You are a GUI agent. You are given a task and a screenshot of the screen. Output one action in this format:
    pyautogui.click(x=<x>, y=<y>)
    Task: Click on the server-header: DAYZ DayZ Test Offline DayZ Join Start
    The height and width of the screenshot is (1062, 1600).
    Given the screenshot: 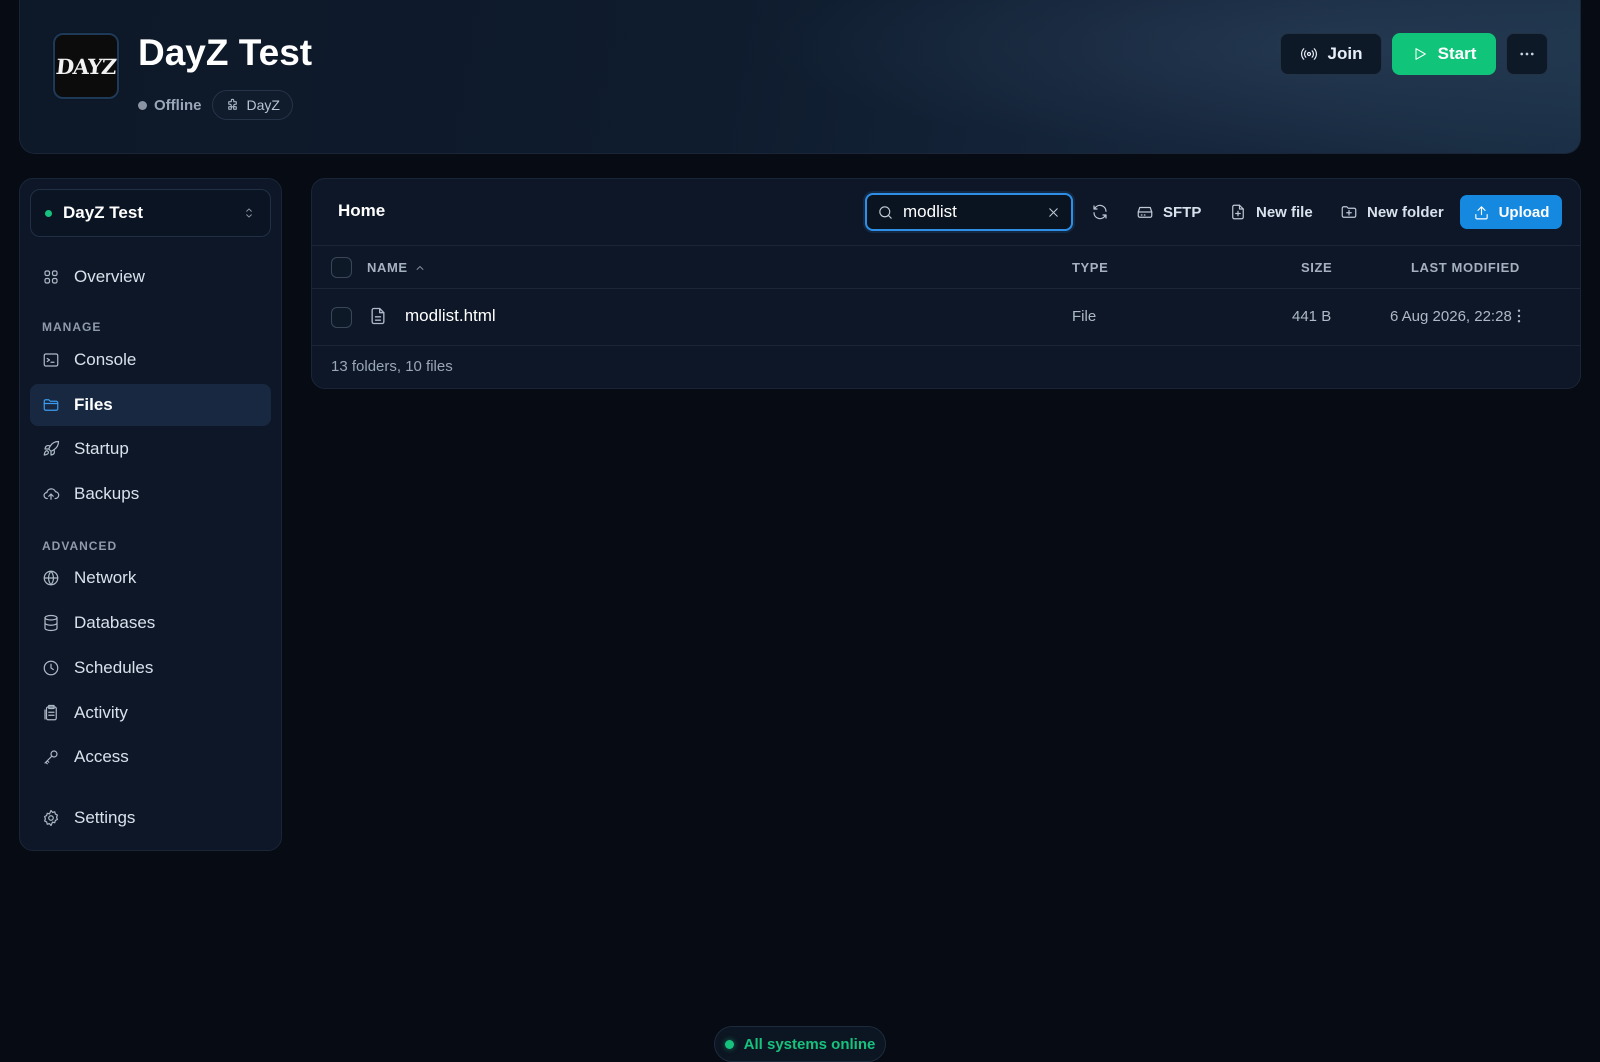 What is the action you would take?
    pyautogui.click(x=800, y=77)
    